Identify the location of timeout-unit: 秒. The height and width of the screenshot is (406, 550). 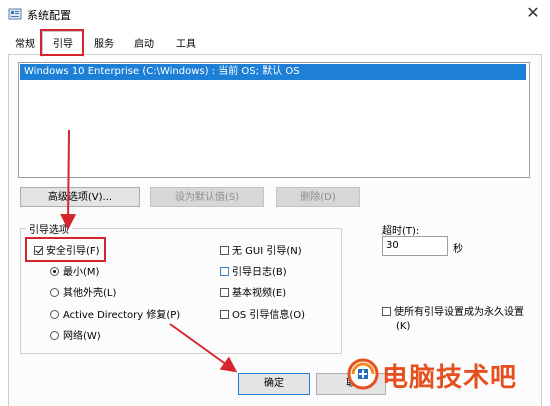
(458, 249).